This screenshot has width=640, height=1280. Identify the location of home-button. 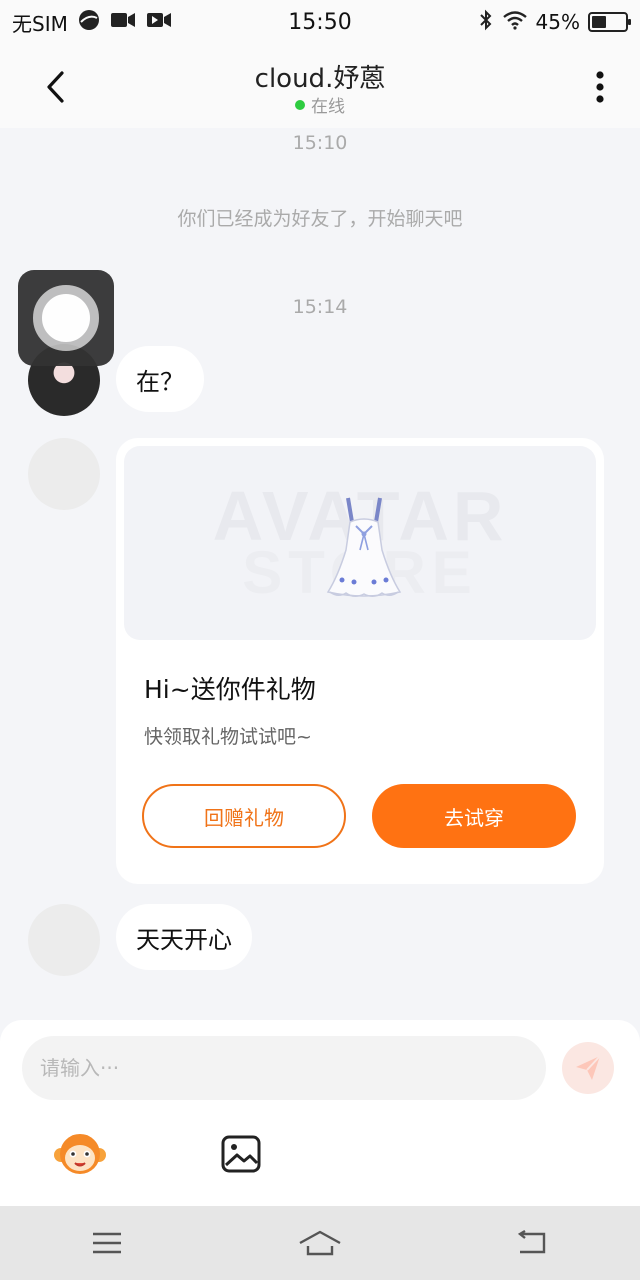
(320, 1243).